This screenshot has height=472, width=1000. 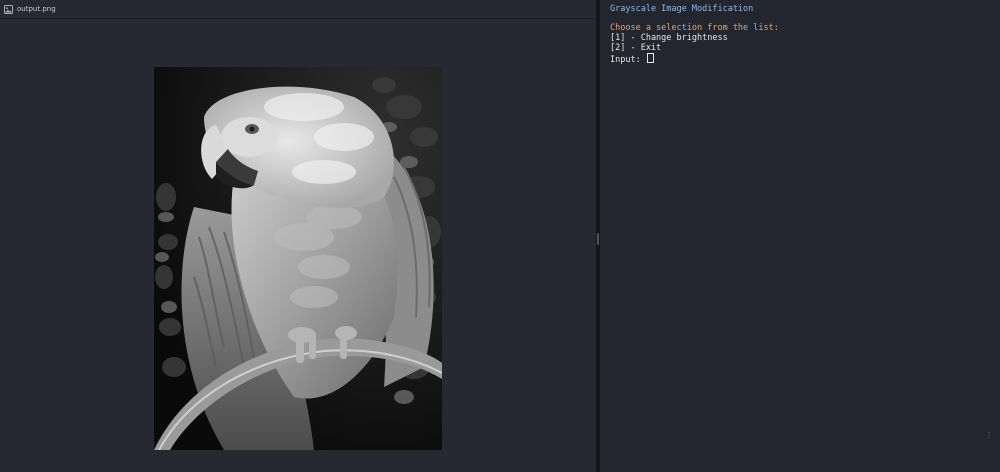 I want to click on terminal-prompt: Choose a selection from the list:, so click(x=694, y=28).